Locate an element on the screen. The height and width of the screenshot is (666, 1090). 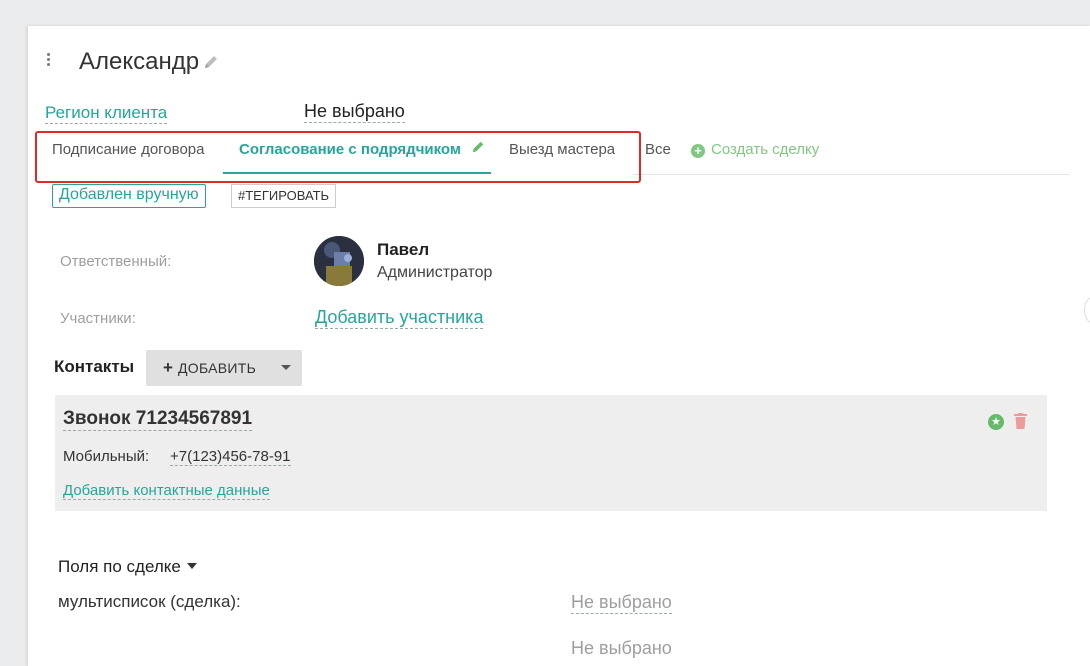
avatar is located at coordinates (339, 261).